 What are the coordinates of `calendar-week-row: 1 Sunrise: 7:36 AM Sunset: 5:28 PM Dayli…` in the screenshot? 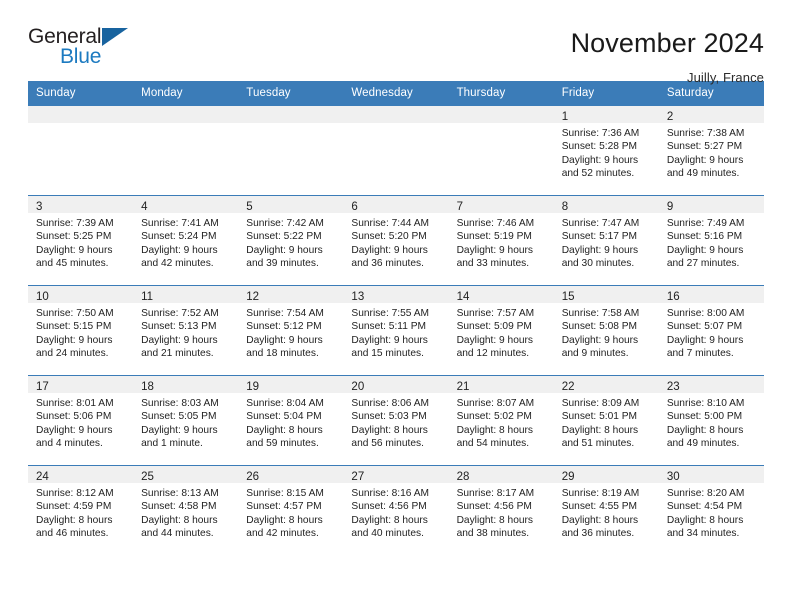 It's located at (396, 150).